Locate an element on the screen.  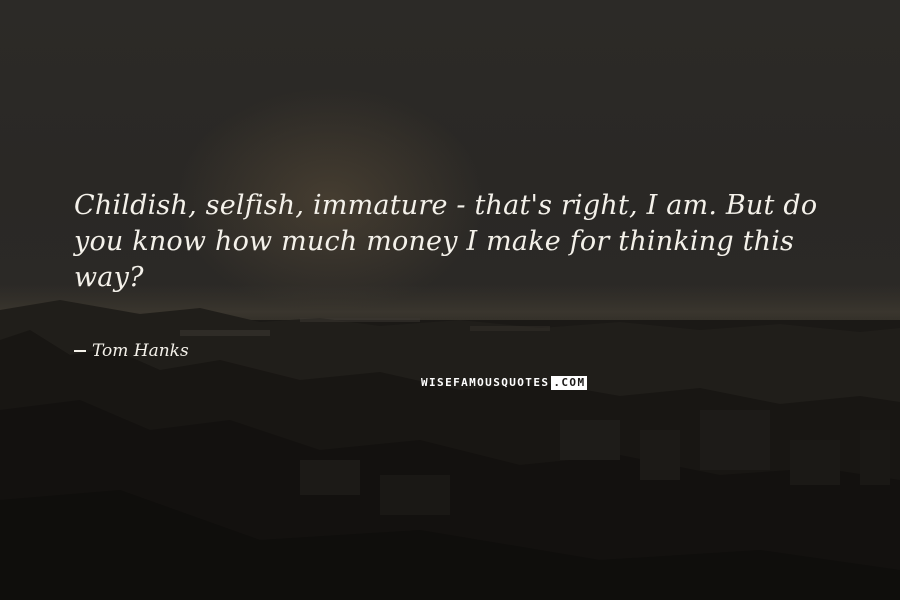
author-line: Tom Hanks is located at coordinates (131, 351).